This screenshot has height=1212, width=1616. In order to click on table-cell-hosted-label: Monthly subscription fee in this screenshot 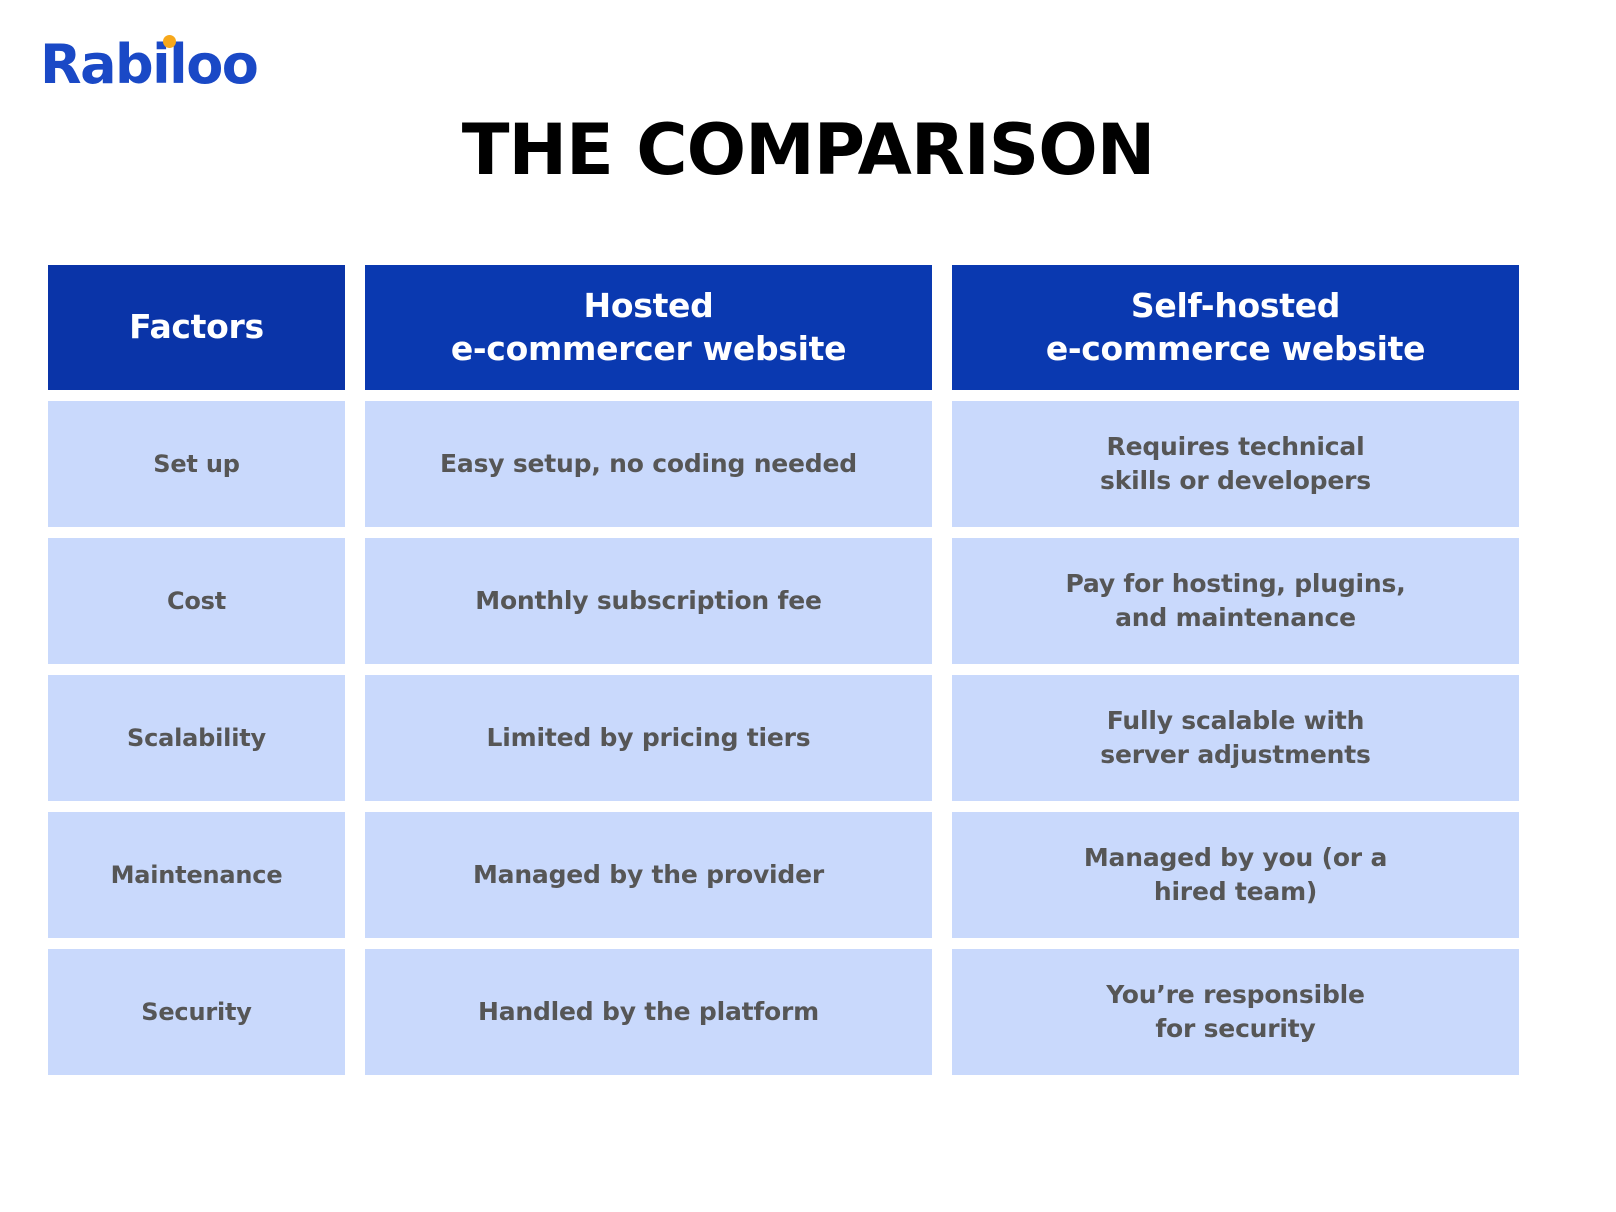, I will do `click(648, 601)`.